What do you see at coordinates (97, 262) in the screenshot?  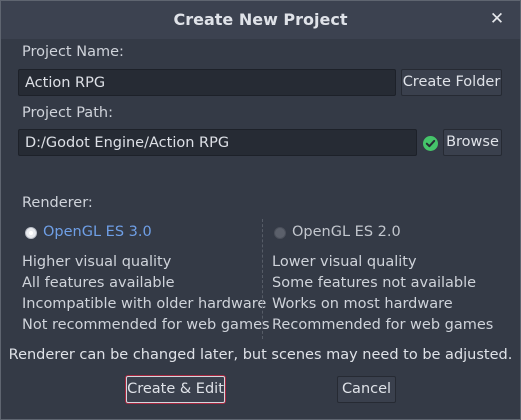 I see `gles3-feature-item: Higher visual quality` at bounding box center [97, 262].